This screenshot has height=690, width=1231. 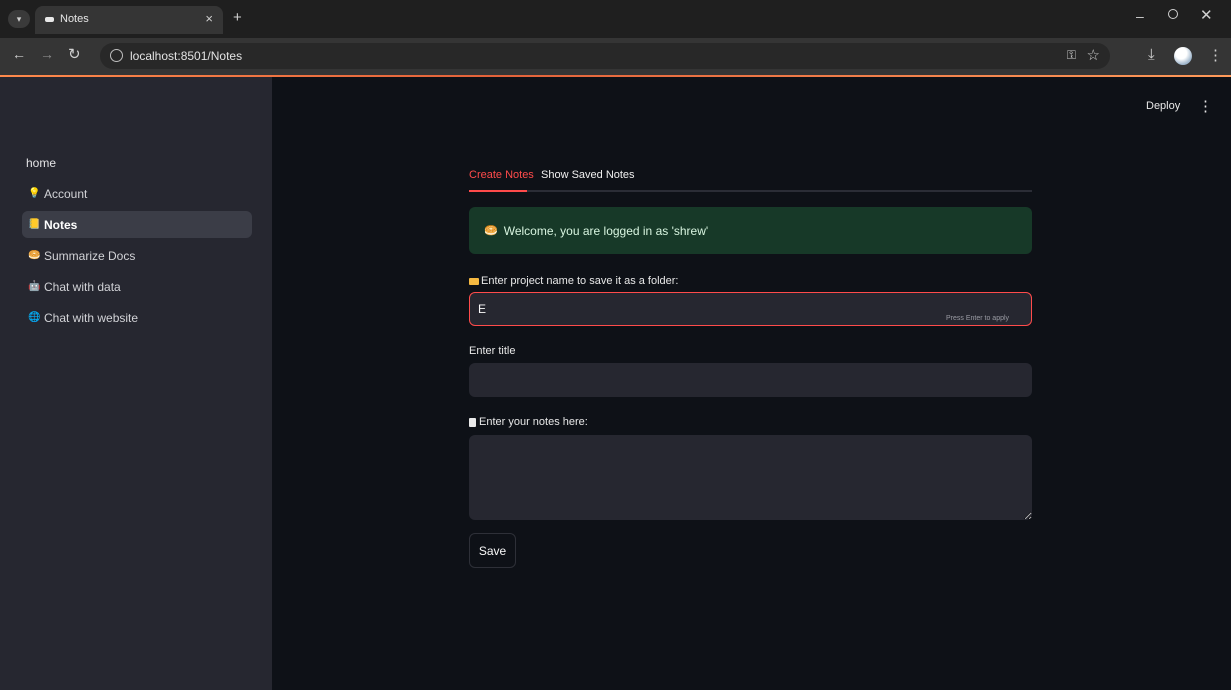 I want to click on bookmark-star-icon: ☆, so click(x=1093, y=55).